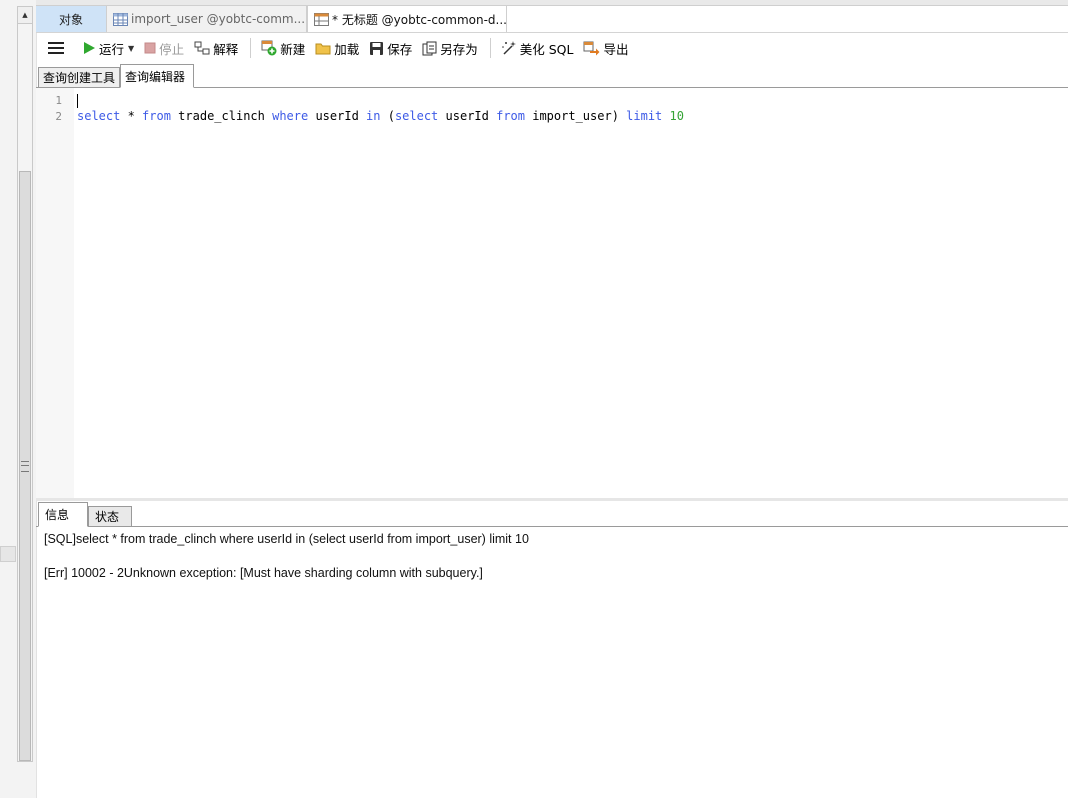  I want to click on save-as-button: 另存为, so click(450, 48).